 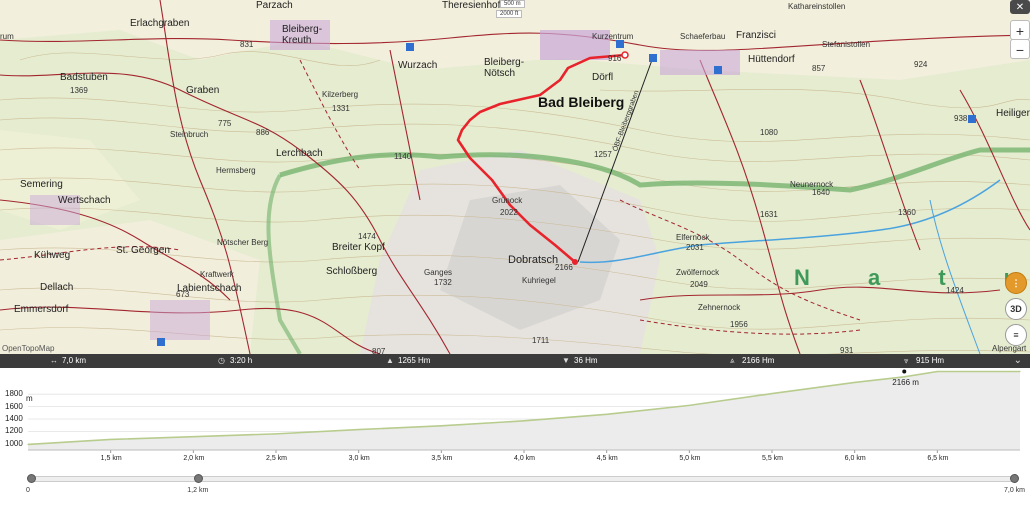 I want to click on elevation-label: 924, so click(x=921, y=64).